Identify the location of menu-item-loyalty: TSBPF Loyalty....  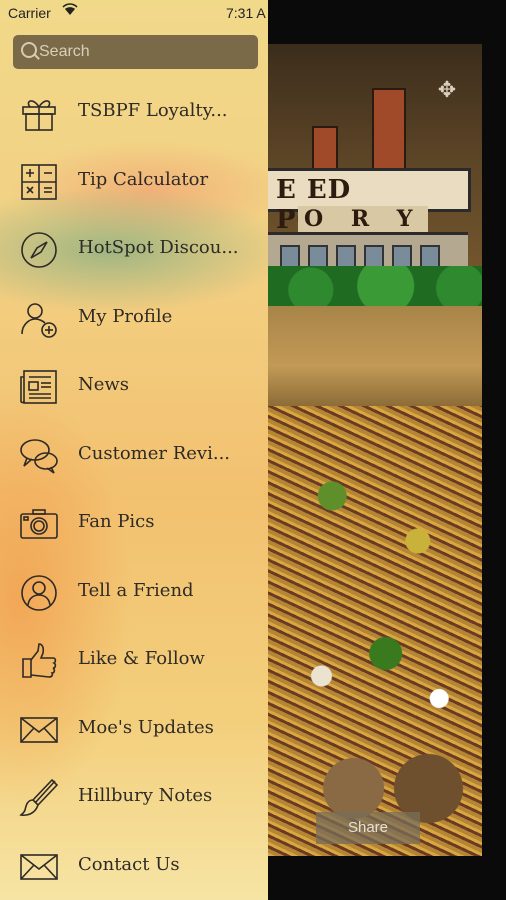
(134, 112).